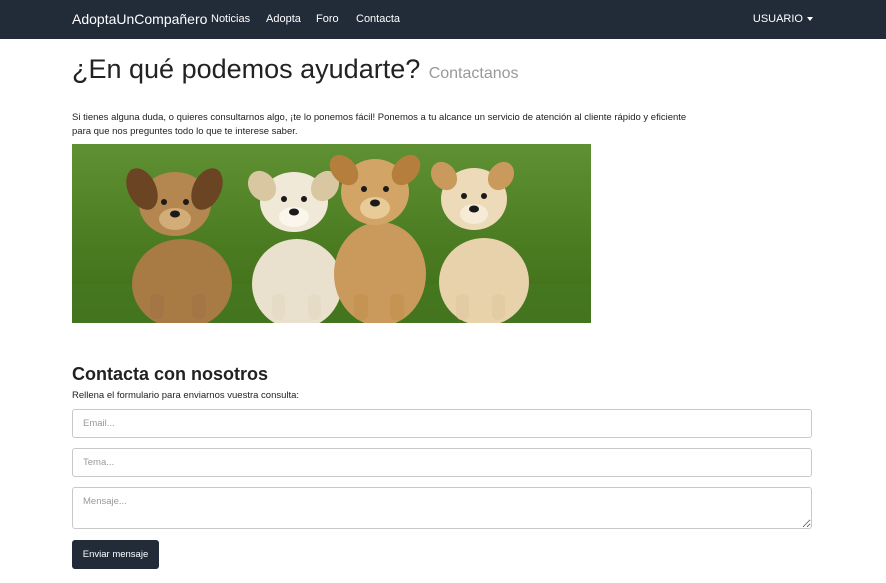 This screenshot has height=583, width=886. I want to click on subject-field, so click(442, 462).